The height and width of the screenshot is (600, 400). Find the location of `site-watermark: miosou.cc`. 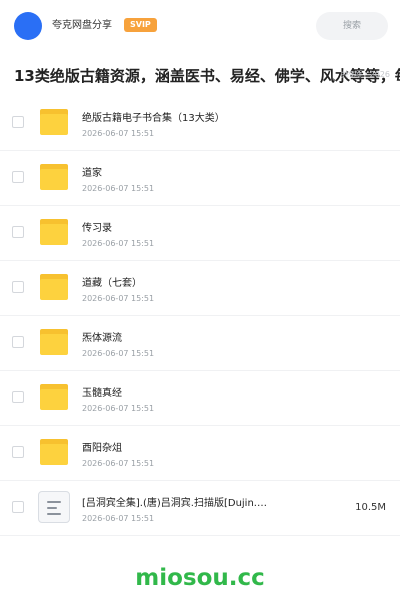

site-watermark: miosou.cc is located at coordinates (200, 578).